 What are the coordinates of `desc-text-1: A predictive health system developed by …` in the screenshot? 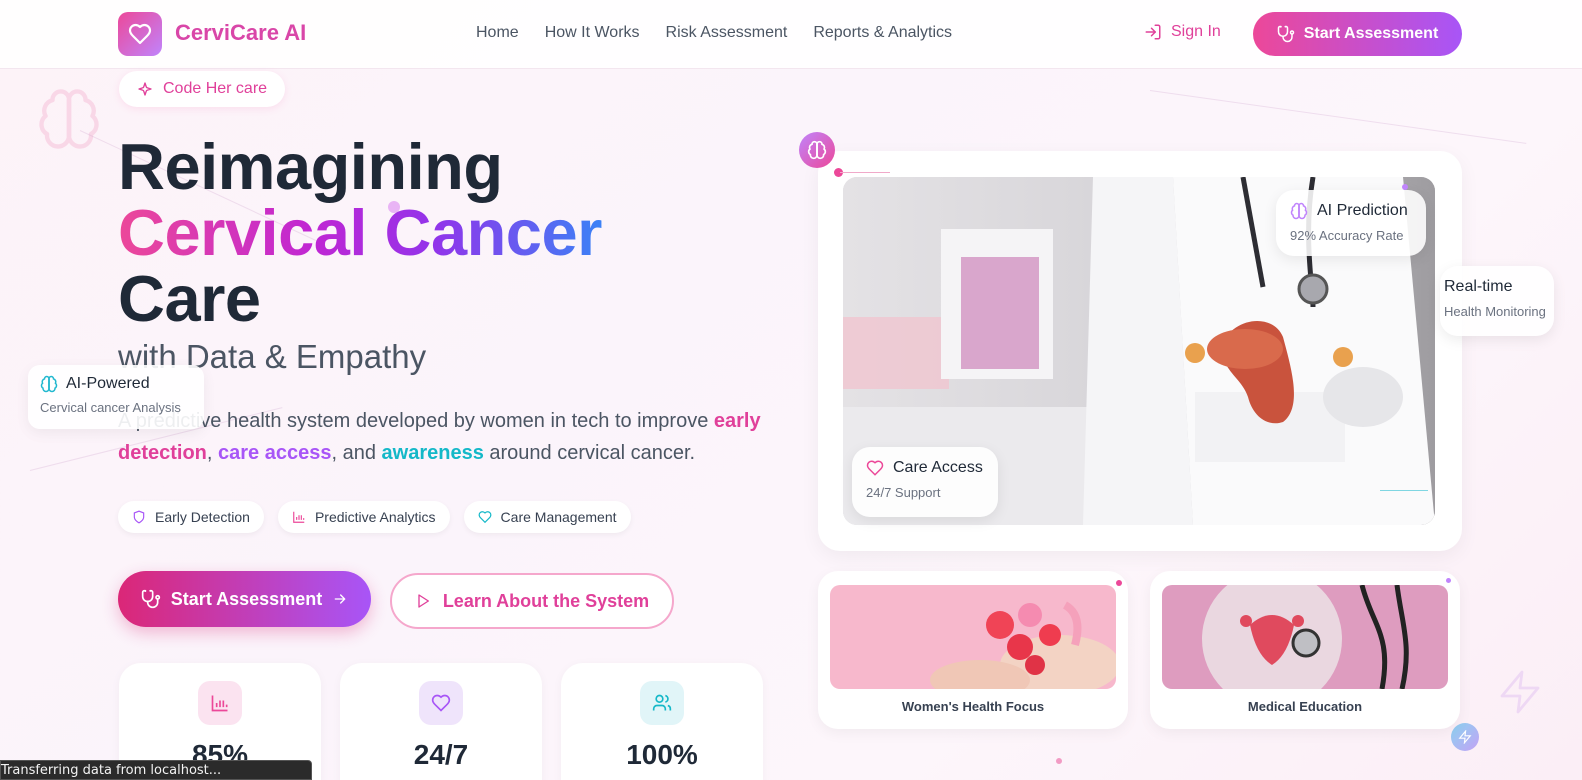 It's located at (413, 421).